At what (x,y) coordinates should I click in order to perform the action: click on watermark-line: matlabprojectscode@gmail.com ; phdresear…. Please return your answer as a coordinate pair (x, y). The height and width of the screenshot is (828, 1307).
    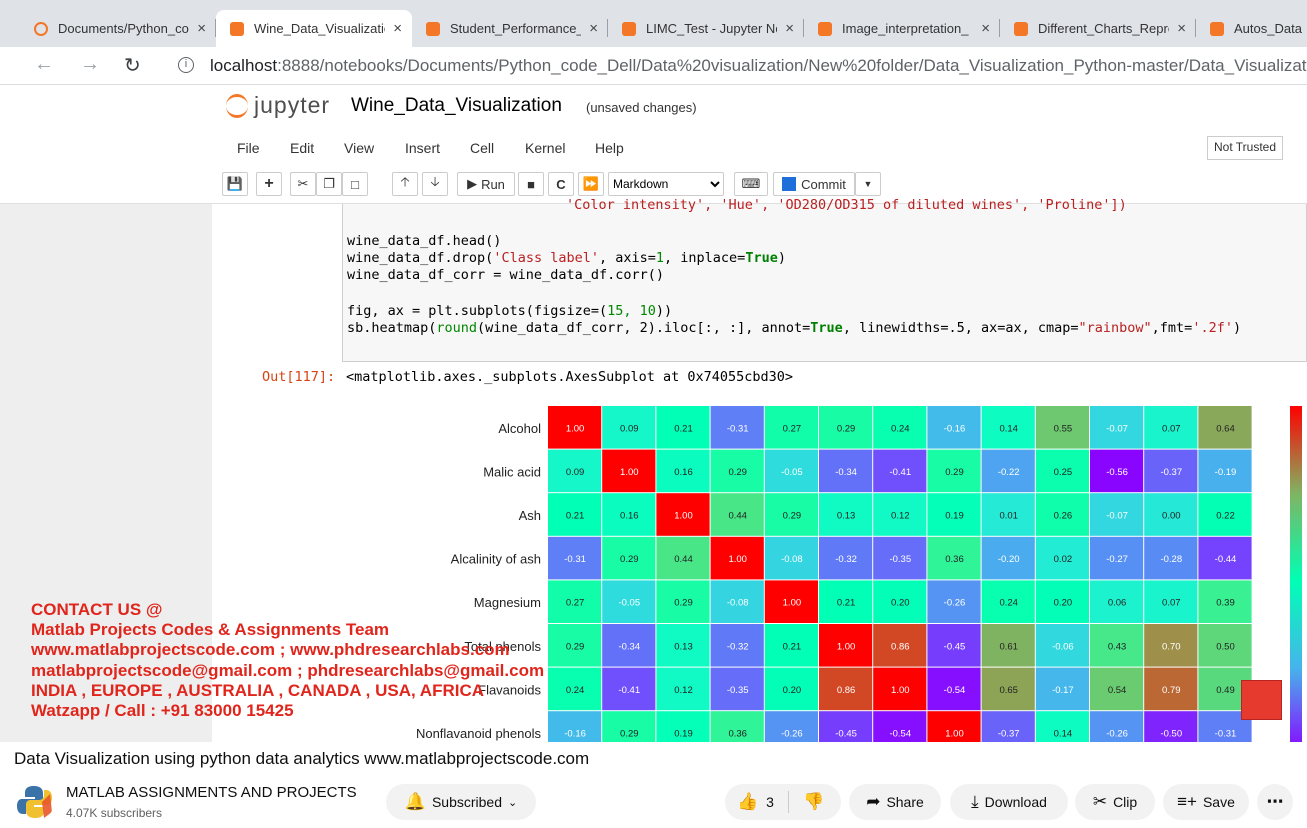
    Looking at the image, I should click on (288, 670).